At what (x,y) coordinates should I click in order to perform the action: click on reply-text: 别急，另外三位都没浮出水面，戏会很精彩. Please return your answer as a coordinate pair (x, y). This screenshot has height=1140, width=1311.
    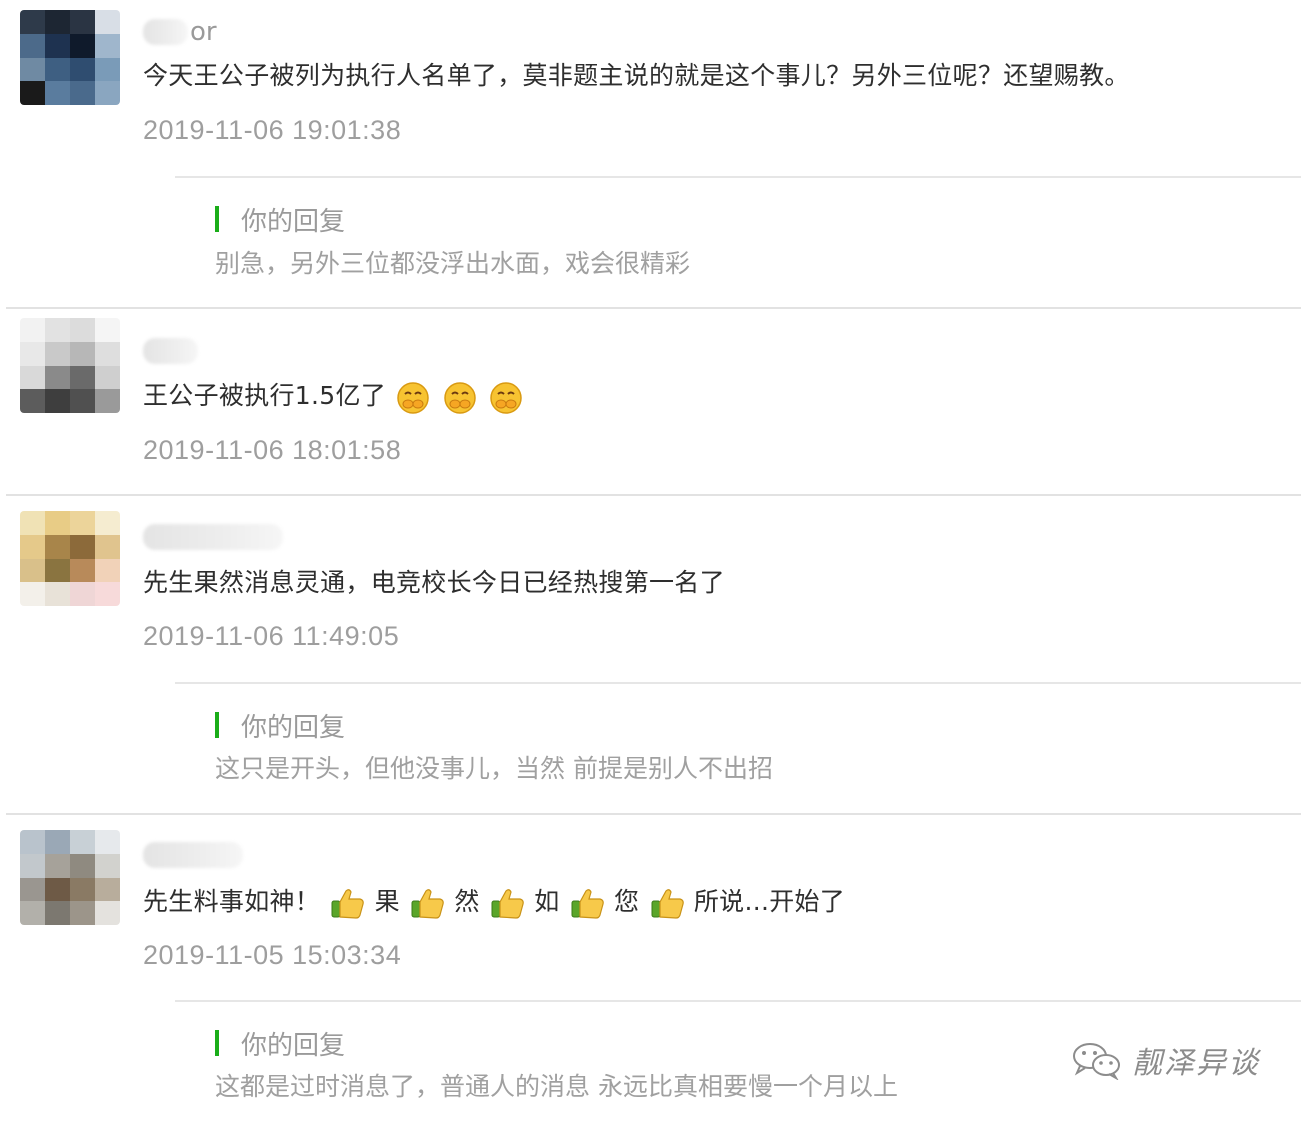
    Looking at the image, I should click on (453, 263).